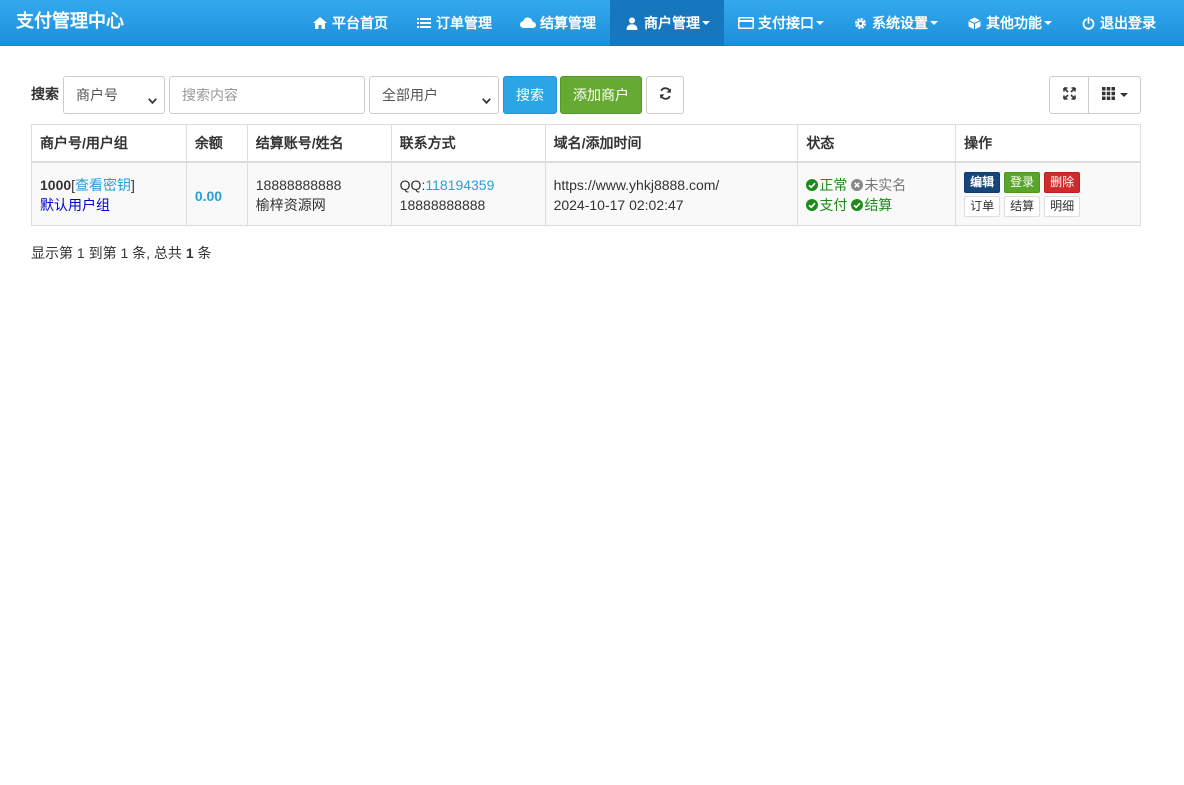 The width and height of the screenshot is (1184, 785). I want to click on nav-settle-label: 结算管理, so click(568, 23).